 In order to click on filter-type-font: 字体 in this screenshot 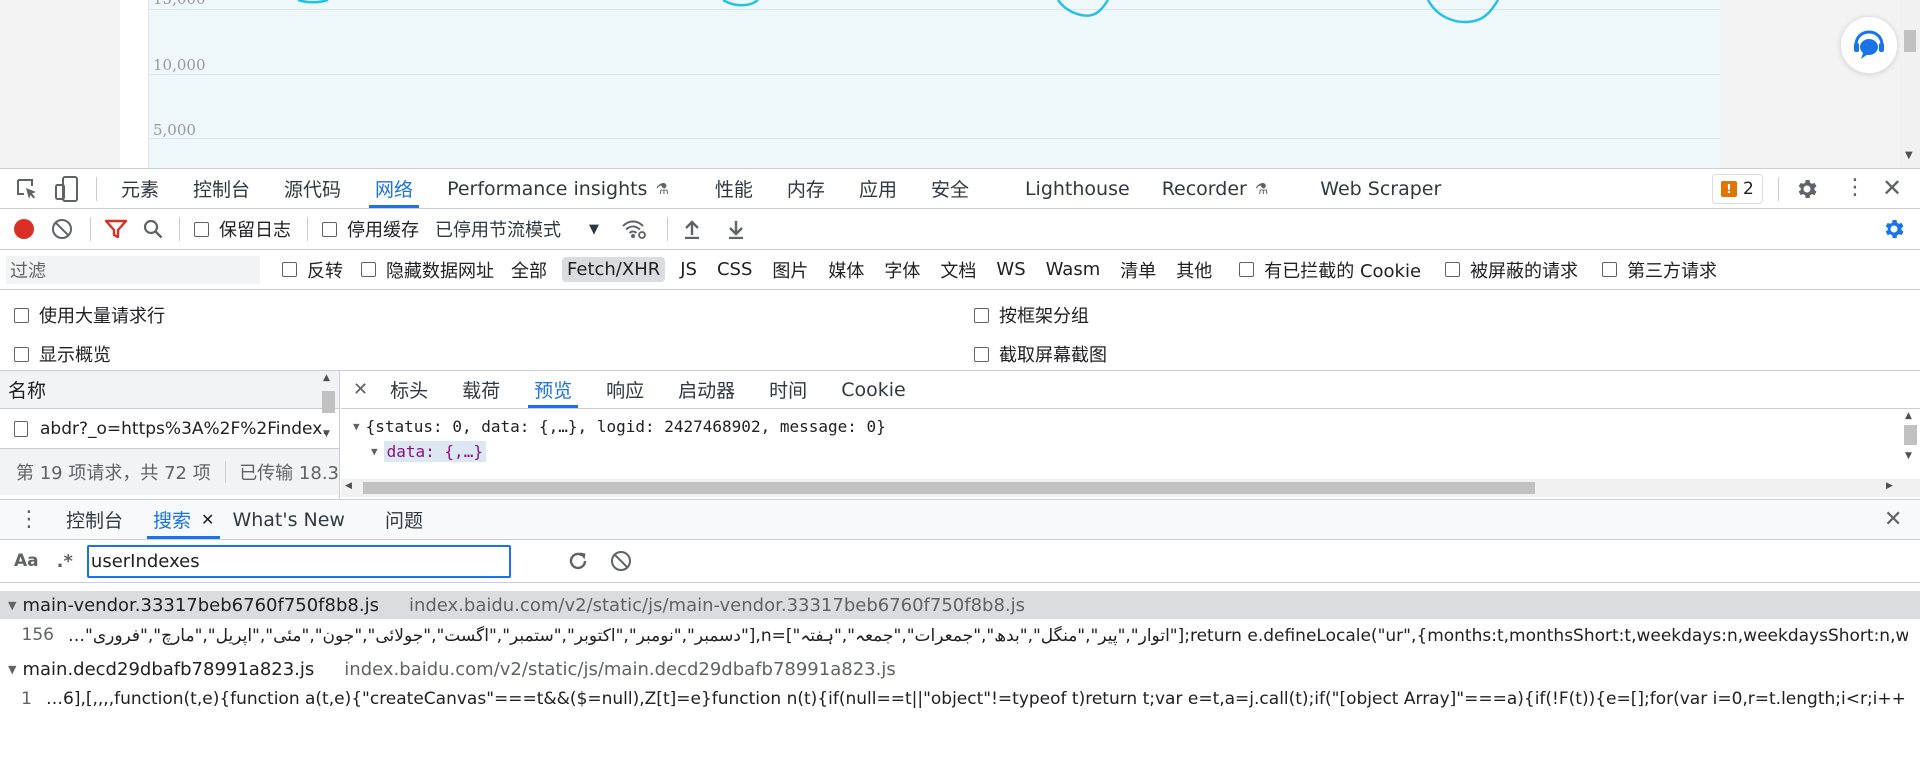, I will do `click(902, 270)`.